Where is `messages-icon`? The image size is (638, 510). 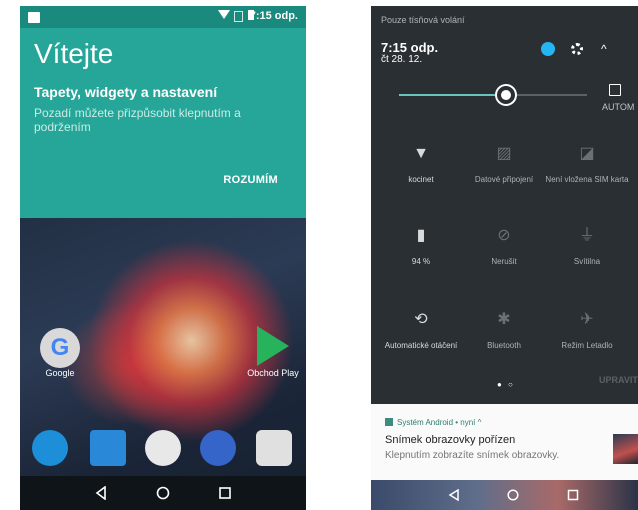 messages-icon is located at coordinates (218, 448).